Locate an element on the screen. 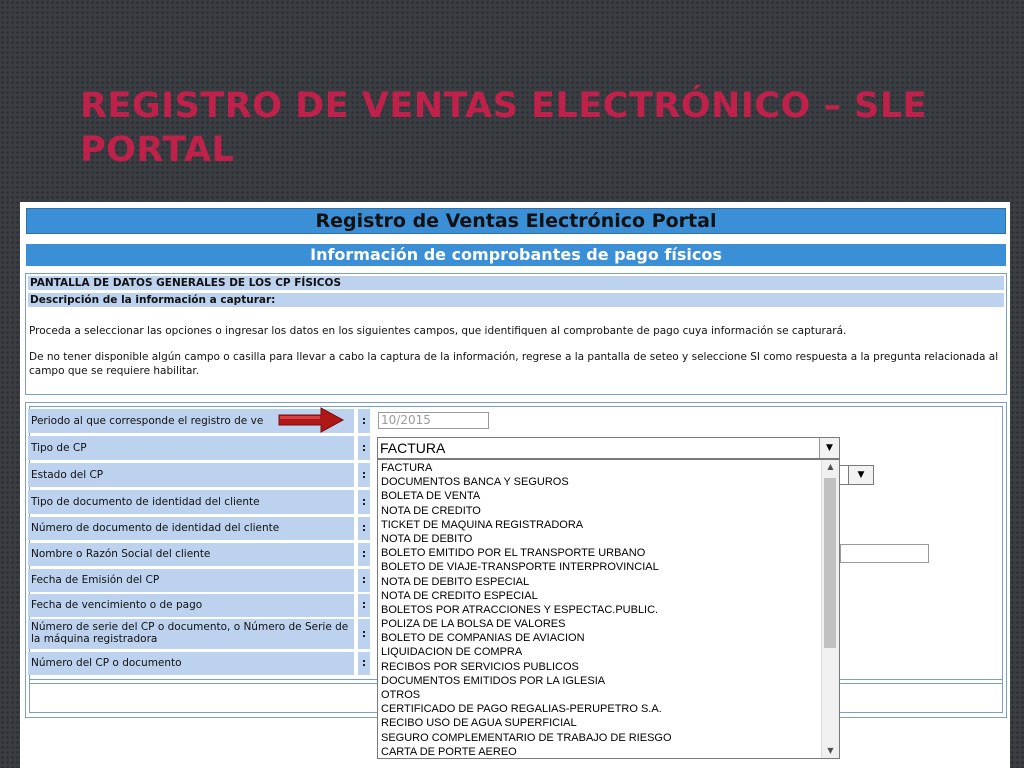 The image size is (1024, 768). nombre-cliente-input is located at coordinates (884, 553).